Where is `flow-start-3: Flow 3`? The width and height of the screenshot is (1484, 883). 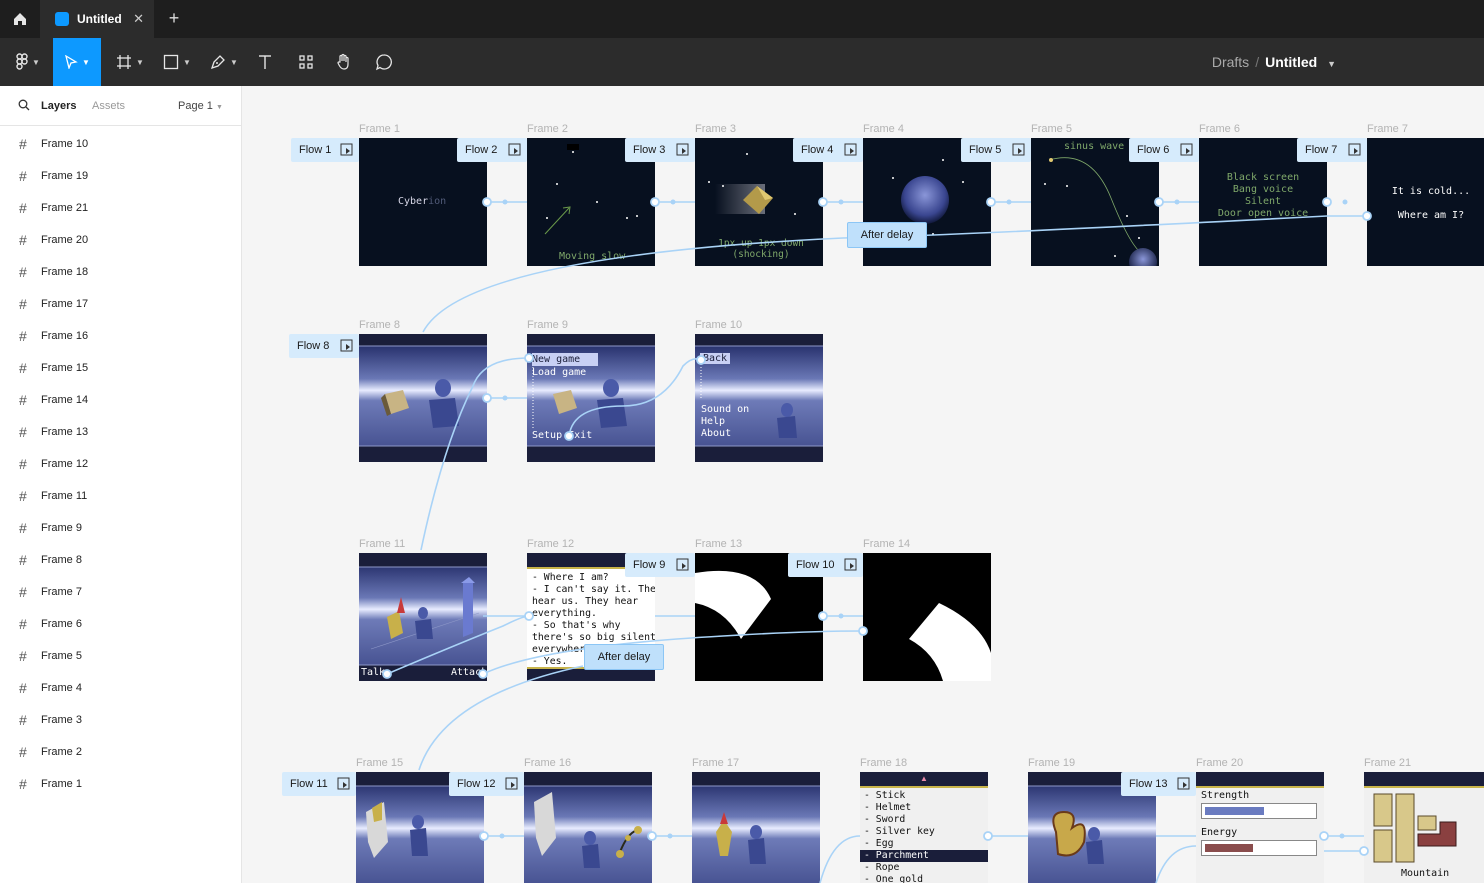 flow-start-3: Flow 3 is located at coordinates (660, 150).